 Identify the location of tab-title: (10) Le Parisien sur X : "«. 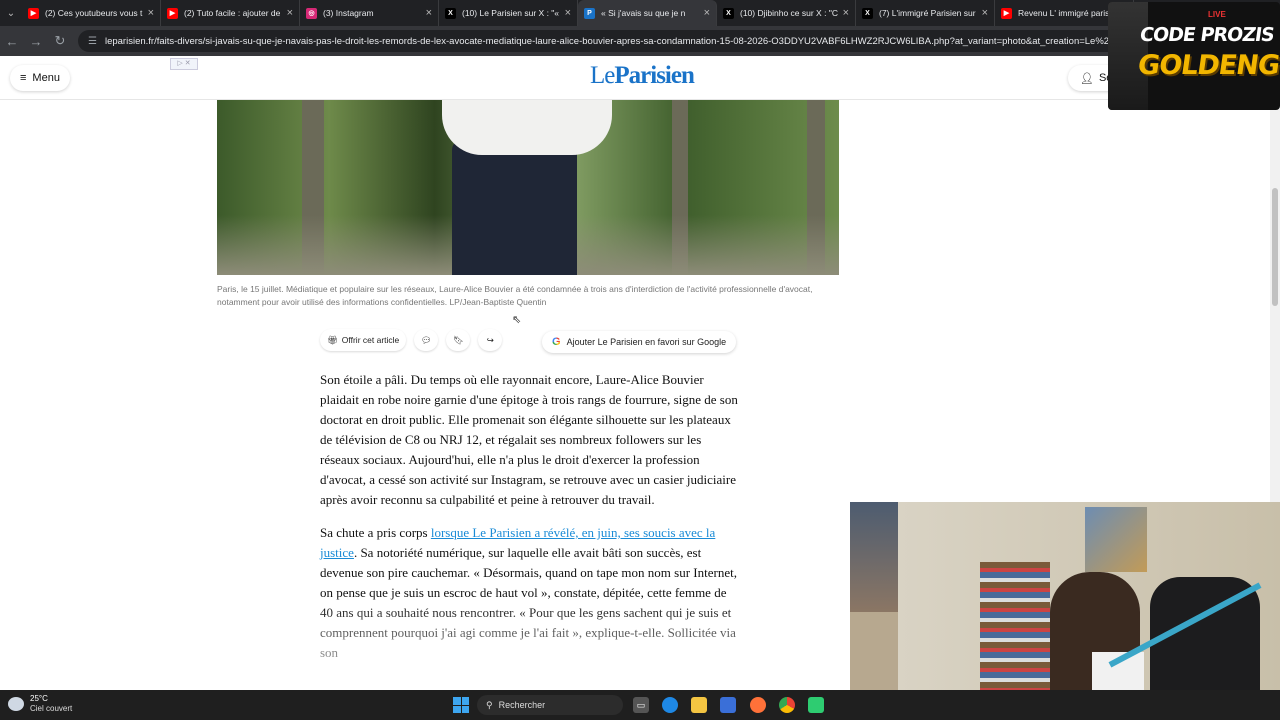
(511, 13).